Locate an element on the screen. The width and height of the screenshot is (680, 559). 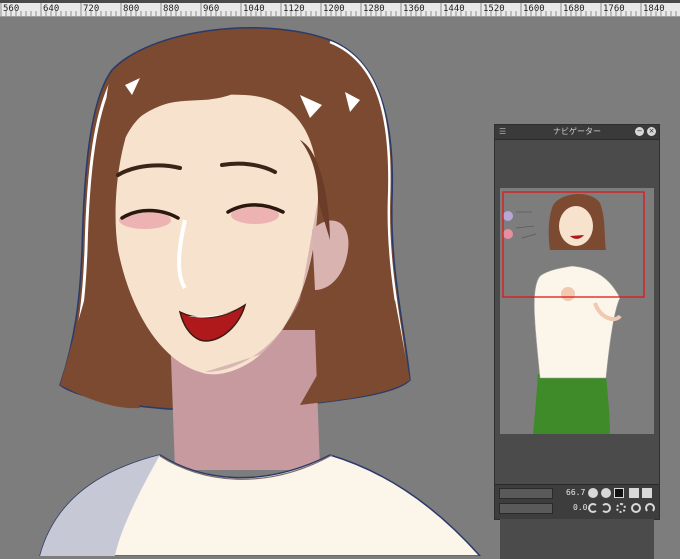
close-icon: × is located at coordinates (651, 131).